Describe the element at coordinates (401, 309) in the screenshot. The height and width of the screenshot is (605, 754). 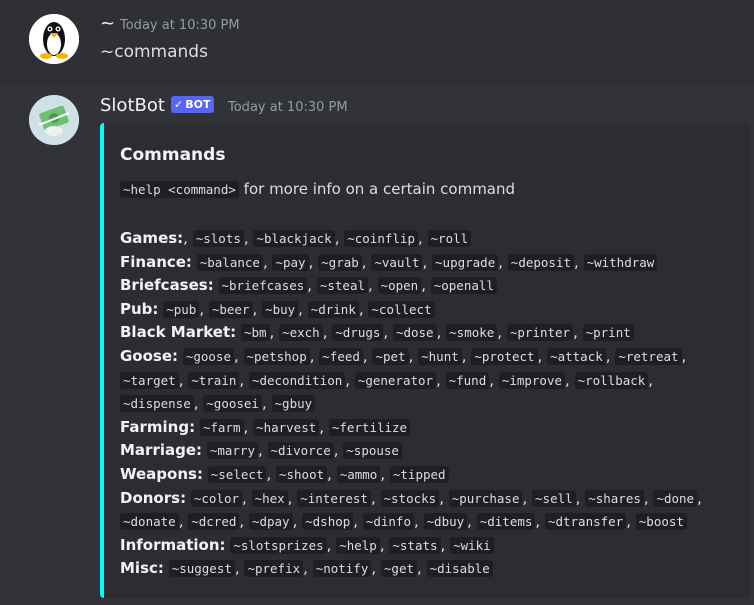
I see `command-code: ~collect` at that location.